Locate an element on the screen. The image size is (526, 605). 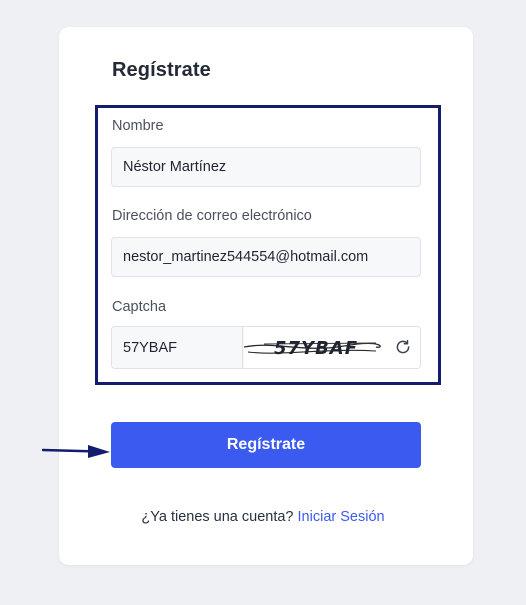
login-prompt: ¿Ya tienes una cuenta? Iniciar Sesión is located at coordinates (263, 517).